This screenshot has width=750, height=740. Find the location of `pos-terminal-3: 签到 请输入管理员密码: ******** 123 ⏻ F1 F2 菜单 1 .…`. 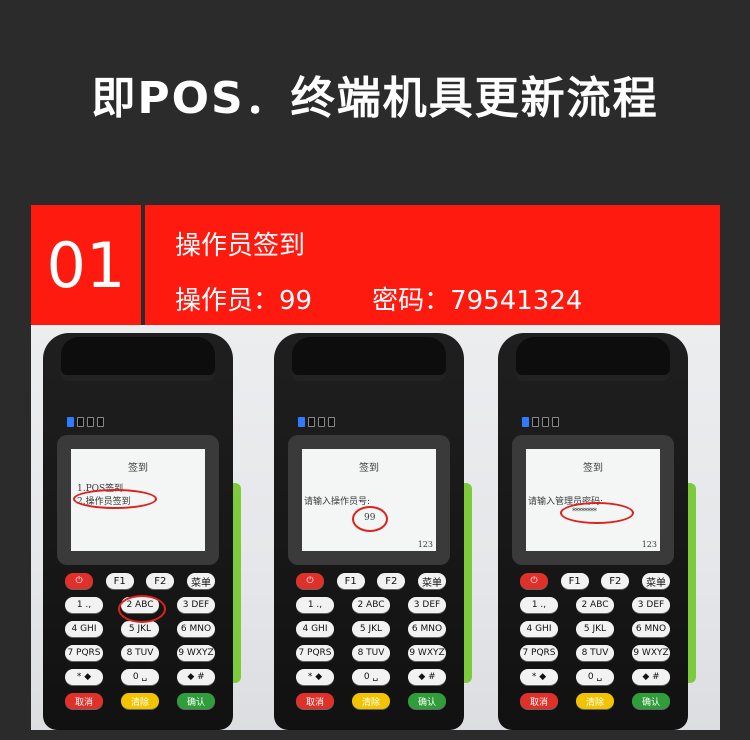

pos-terminal-3: 签到 请输入管理员密码: ******** 123 ⏻ F1 F2 菜单 1 .… is located at coordinates (597, 531).